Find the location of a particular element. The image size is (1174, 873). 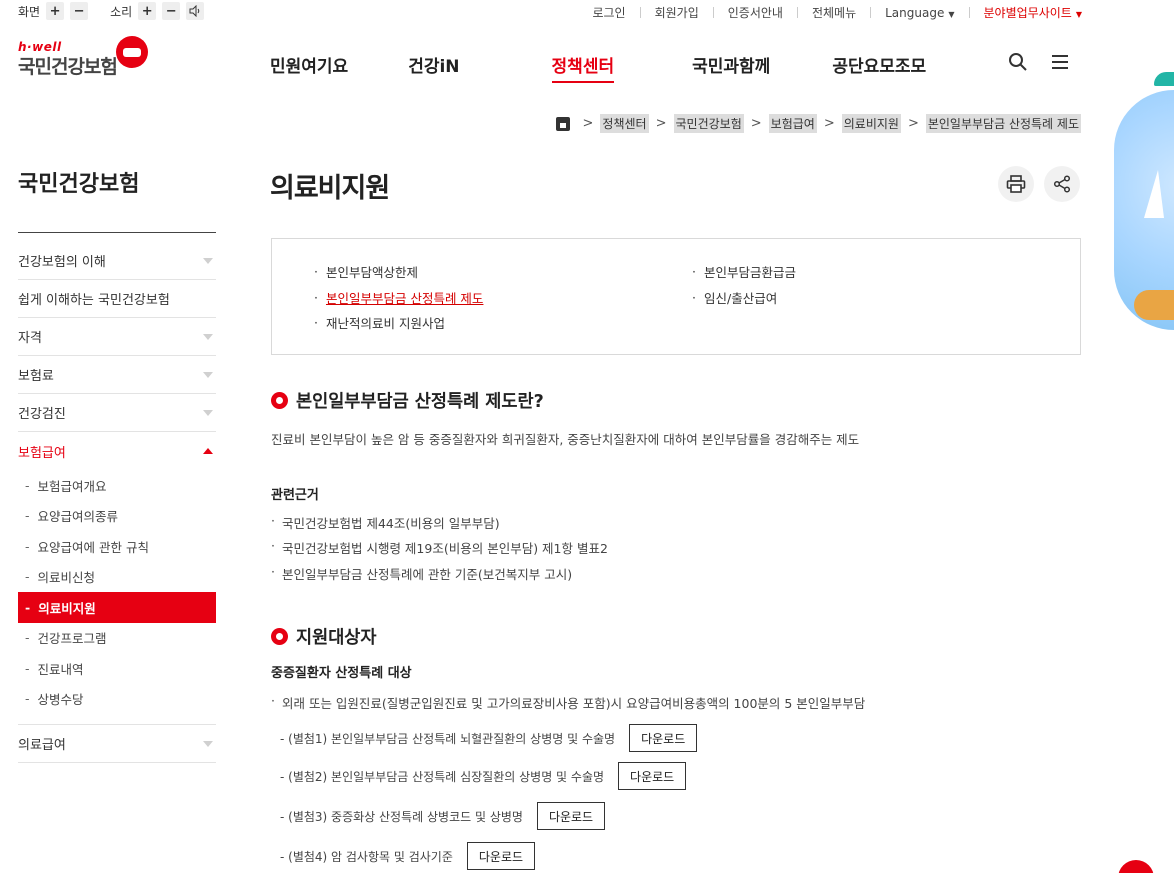

speaker-icon is located at coordinates (195, 11).